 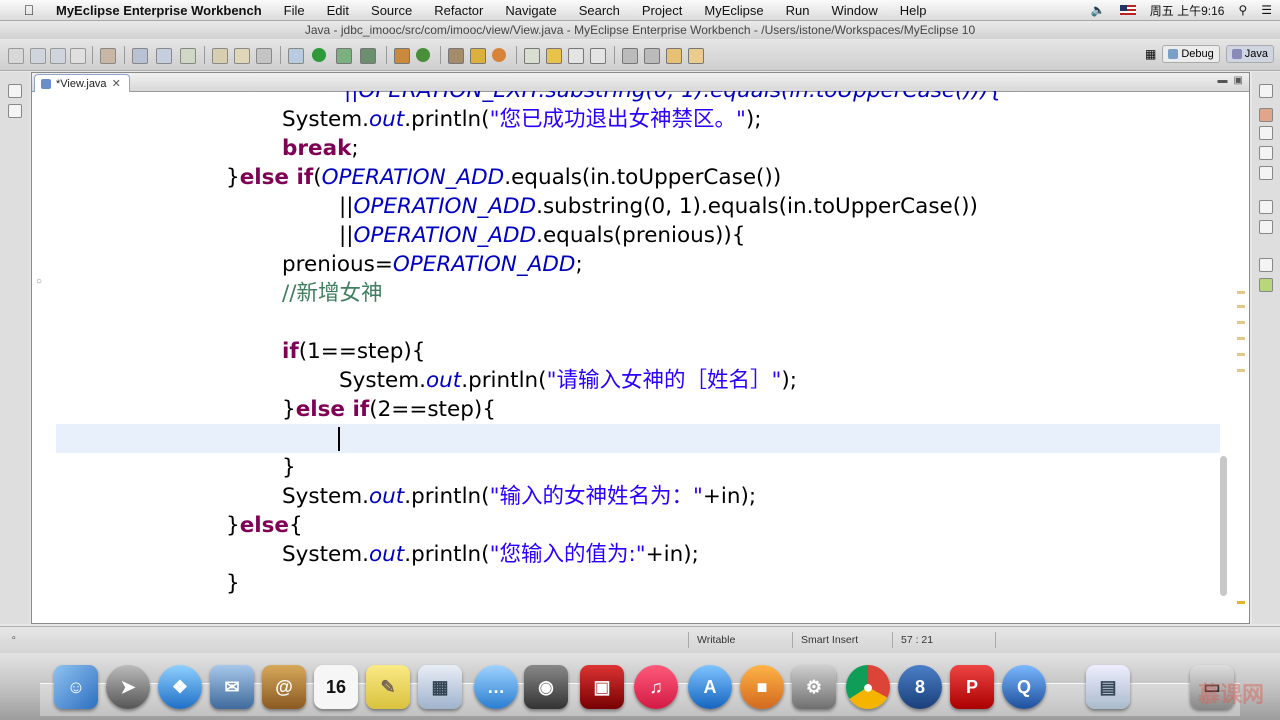 What do you see at coordinates (15, 91) in the screenshot?
I see `restore-view-icon` at bounding box center [15, 91].